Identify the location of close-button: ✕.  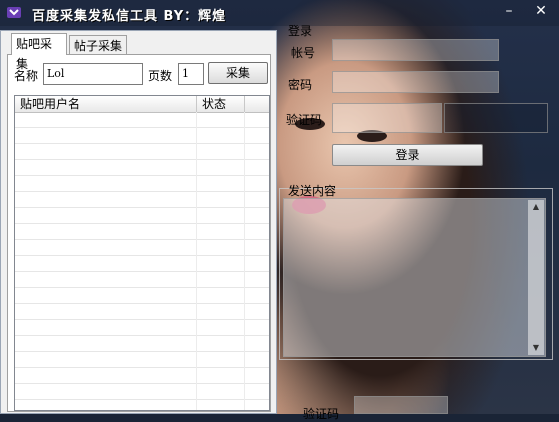
(541, 12).